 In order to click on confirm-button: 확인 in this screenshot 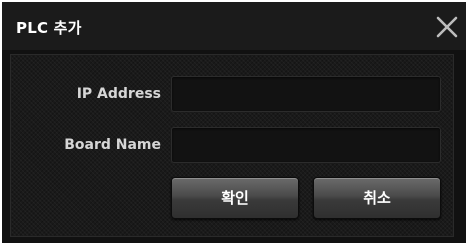, I will do `click(235, 198)`.